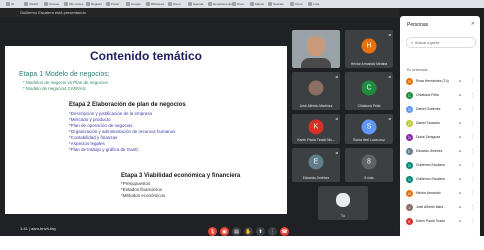 Image resolution: width=484 pixels, height=250 pixels. Describe the element at coordinates (343, 203) in the screenshot. I see `self-tile: Tú` at that location.